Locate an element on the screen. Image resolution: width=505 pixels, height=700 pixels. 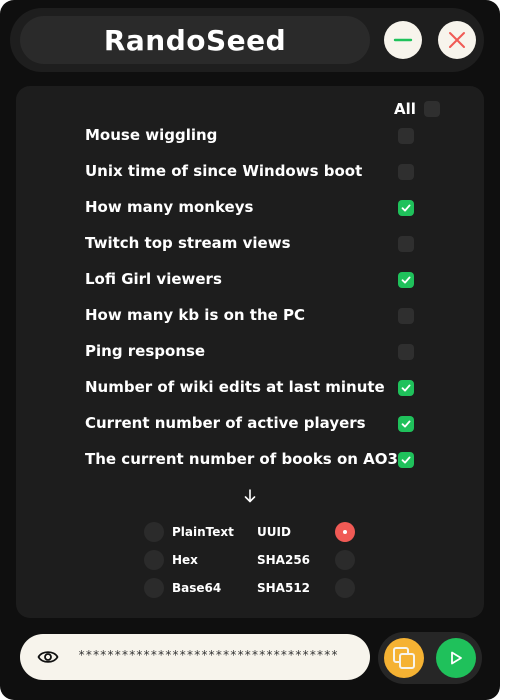
seed-output-field: ************************************ is located at coordinates (195, 657).